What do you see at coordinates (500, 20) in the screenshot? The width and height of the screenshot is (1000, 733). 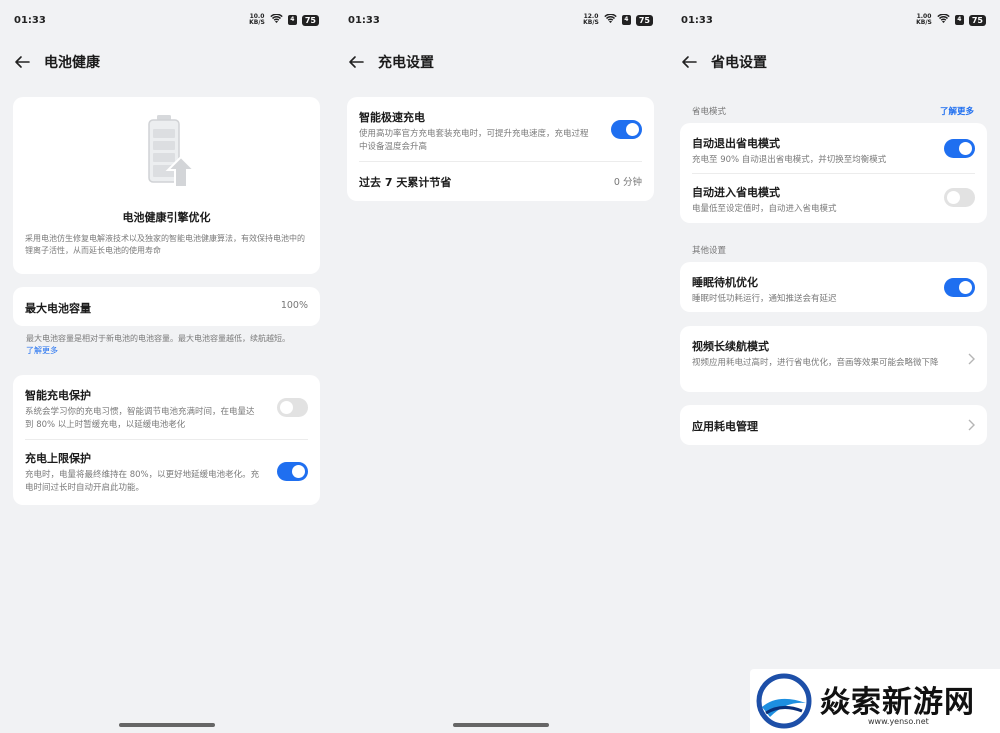 I see `status-bar: 01:33 12.0 KB/S 4 75` at bounding box center [500, 20].